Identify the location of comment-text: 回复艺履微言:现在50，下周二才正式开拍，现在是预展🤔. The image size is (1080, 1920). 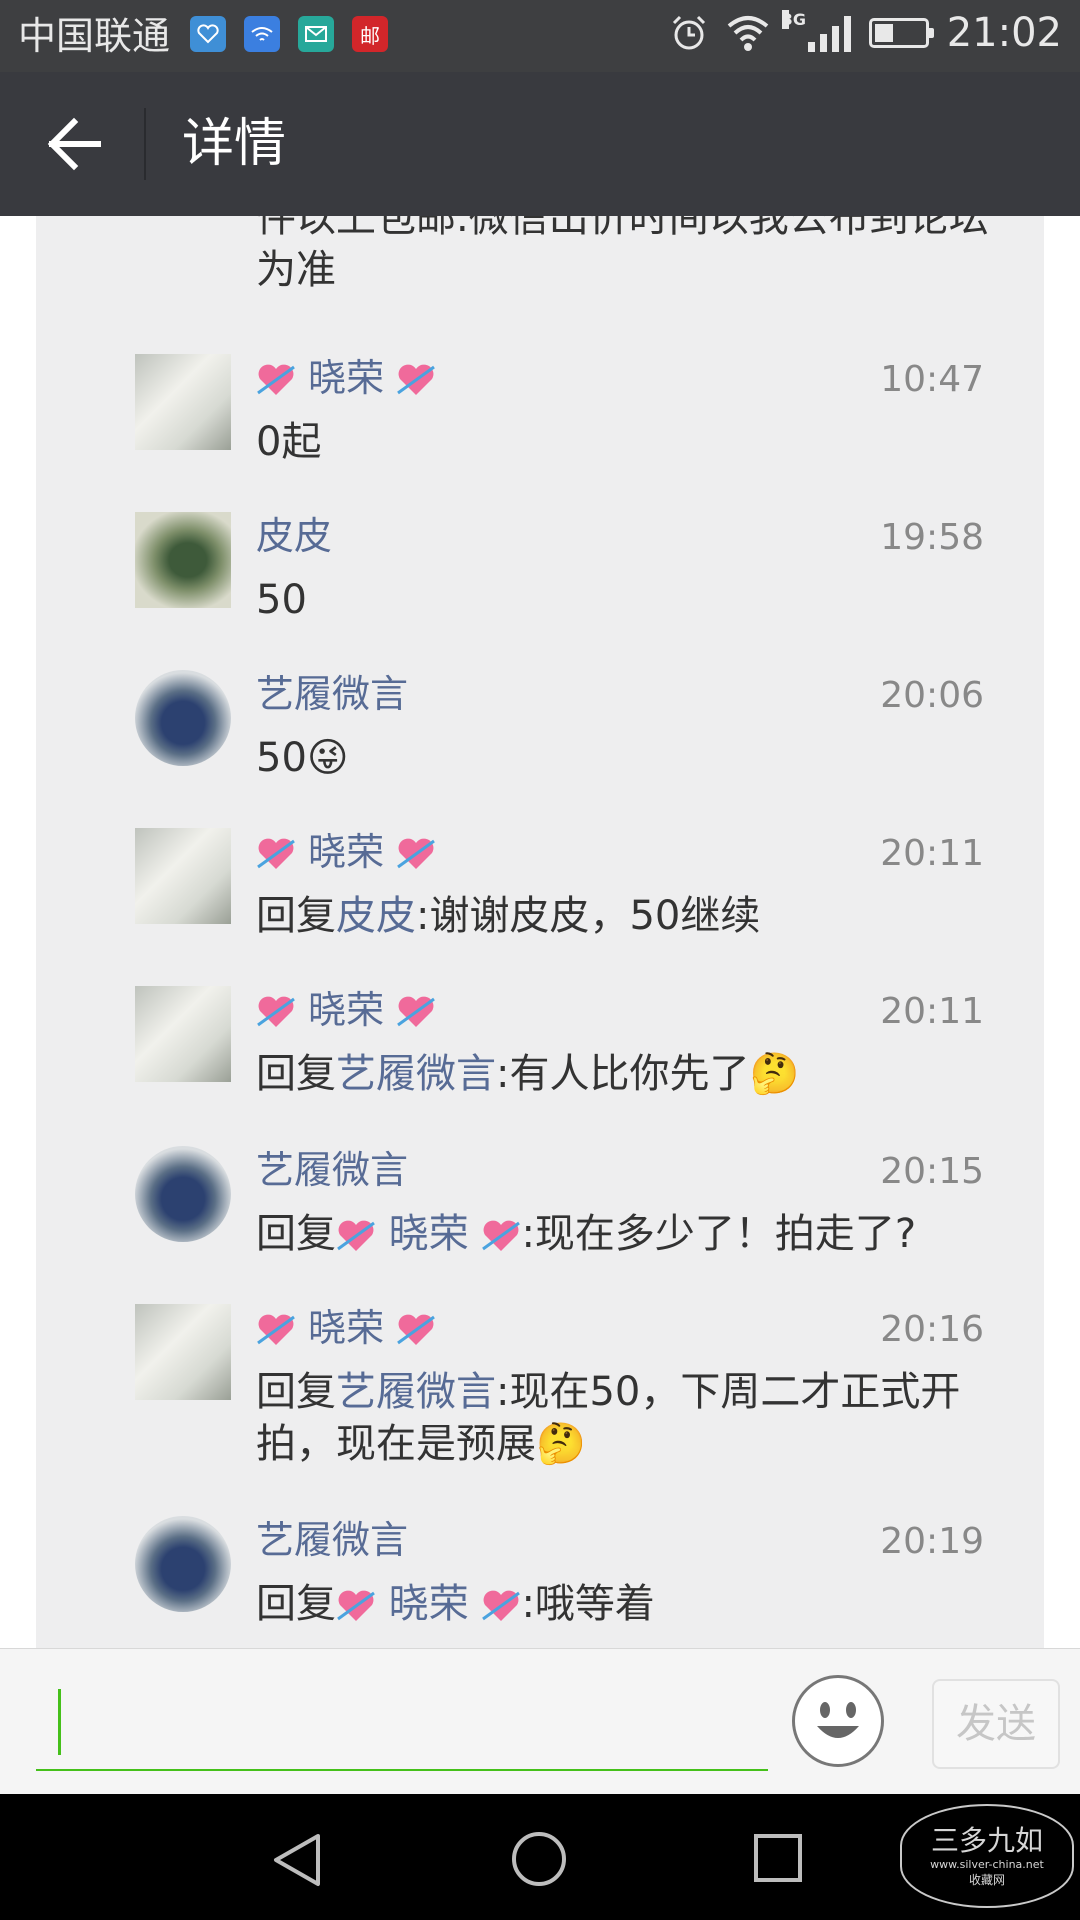
(626, 1418).